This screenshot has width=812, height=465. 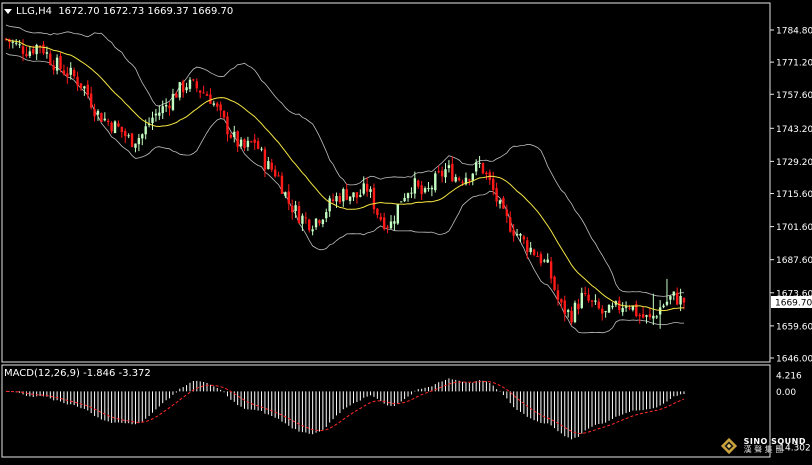 I want to click on macd-header: MACD(12,26,9) -1.846 -3.372, so click(x=77, y=373).